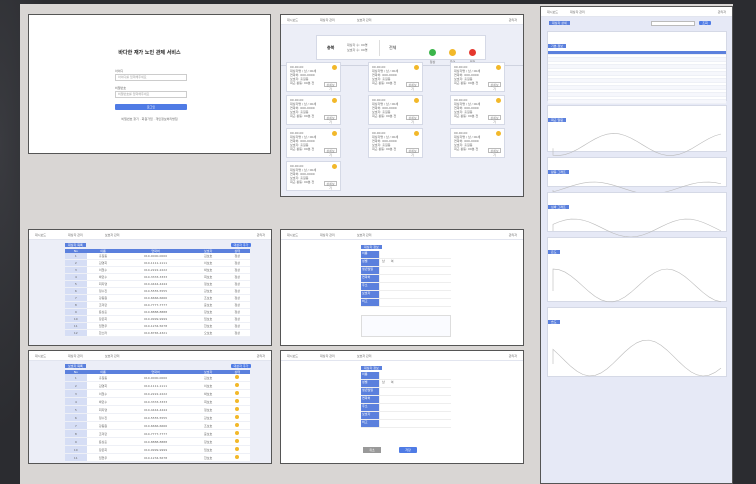 This screenshot has height=484, width=756. Describe the element at coordinates (157, 263) in the screenshot. I see `table-row: 2 김영희 010-1111-1111 이보호 정상` at that location.